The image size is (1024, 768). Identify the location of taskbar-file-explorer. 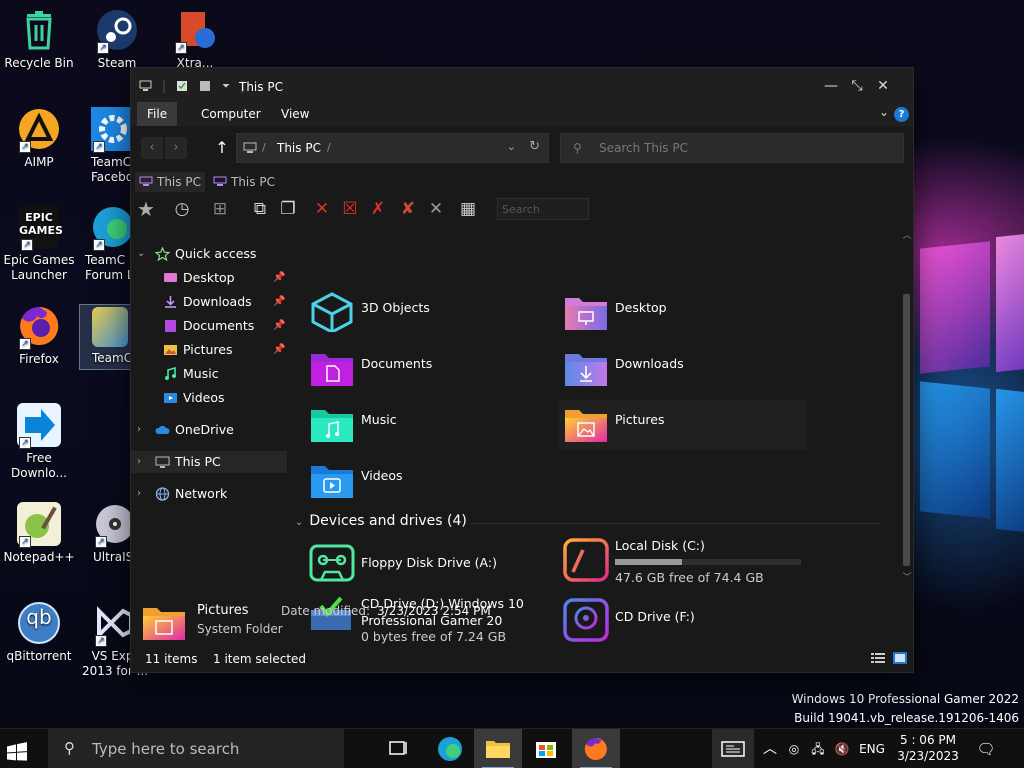
(498, 748).